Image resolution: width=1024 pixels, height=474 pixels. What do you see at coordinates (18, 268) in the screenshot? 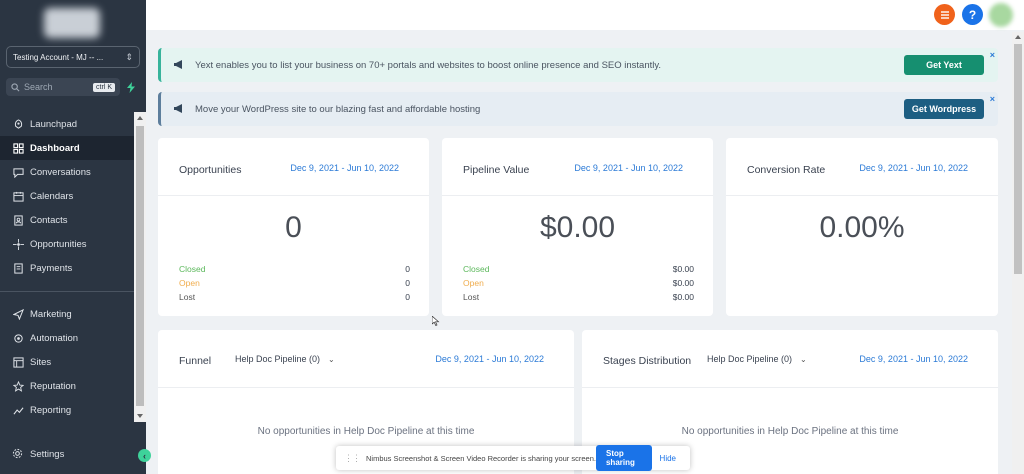
I see `payments-icon` at bounding box center [18, 268].